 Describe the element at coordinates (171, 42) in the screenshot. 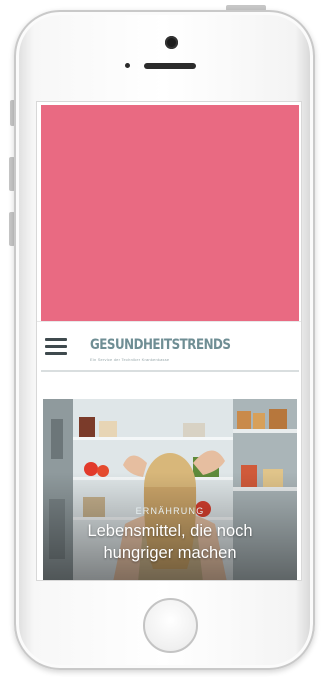

I see `front-camera-icon` at that location.